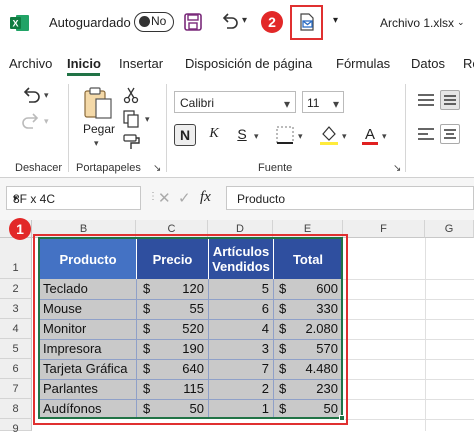  What do you see at coordinates (315, 388) in the screenshot?
I see `cell-total: 230` at bounding box center [315, 388].